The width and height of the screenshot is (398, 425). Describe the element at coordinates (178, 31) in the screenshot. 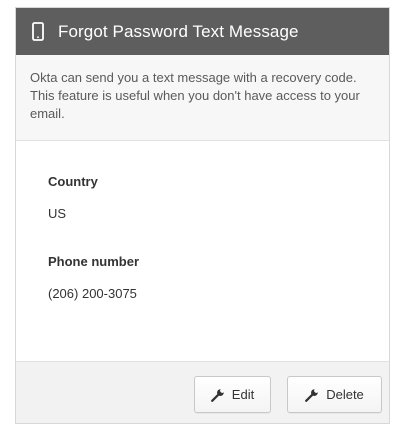

I see `card-title: Forgot Password Text Message` at that location.